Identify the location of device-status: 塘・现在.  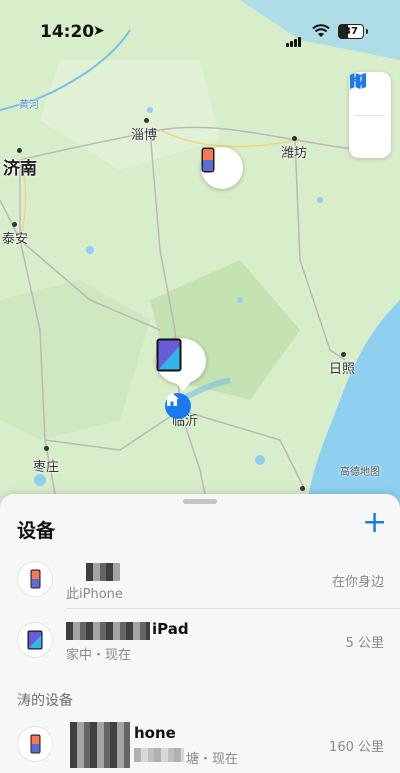
(212, 759).